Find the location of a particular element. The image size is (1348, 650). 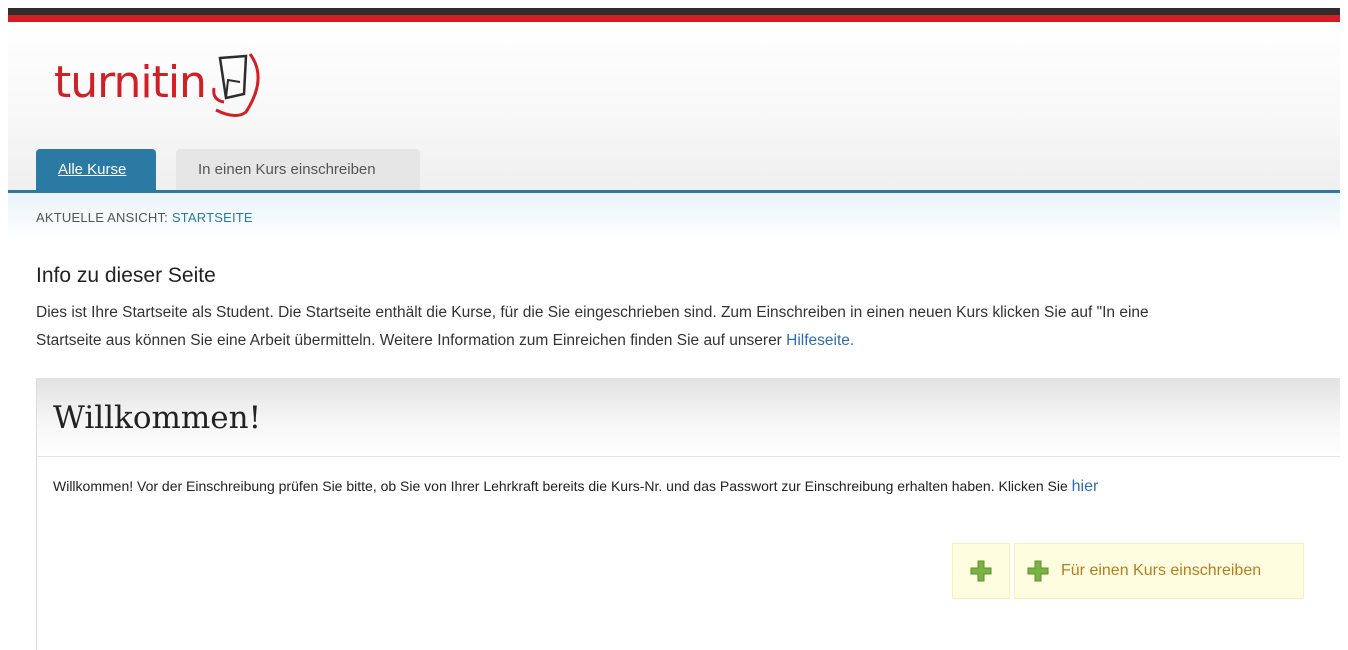

breadcrumb-prefix: AKTUELLE ANSICHT: is located at coordinates (102, 217).